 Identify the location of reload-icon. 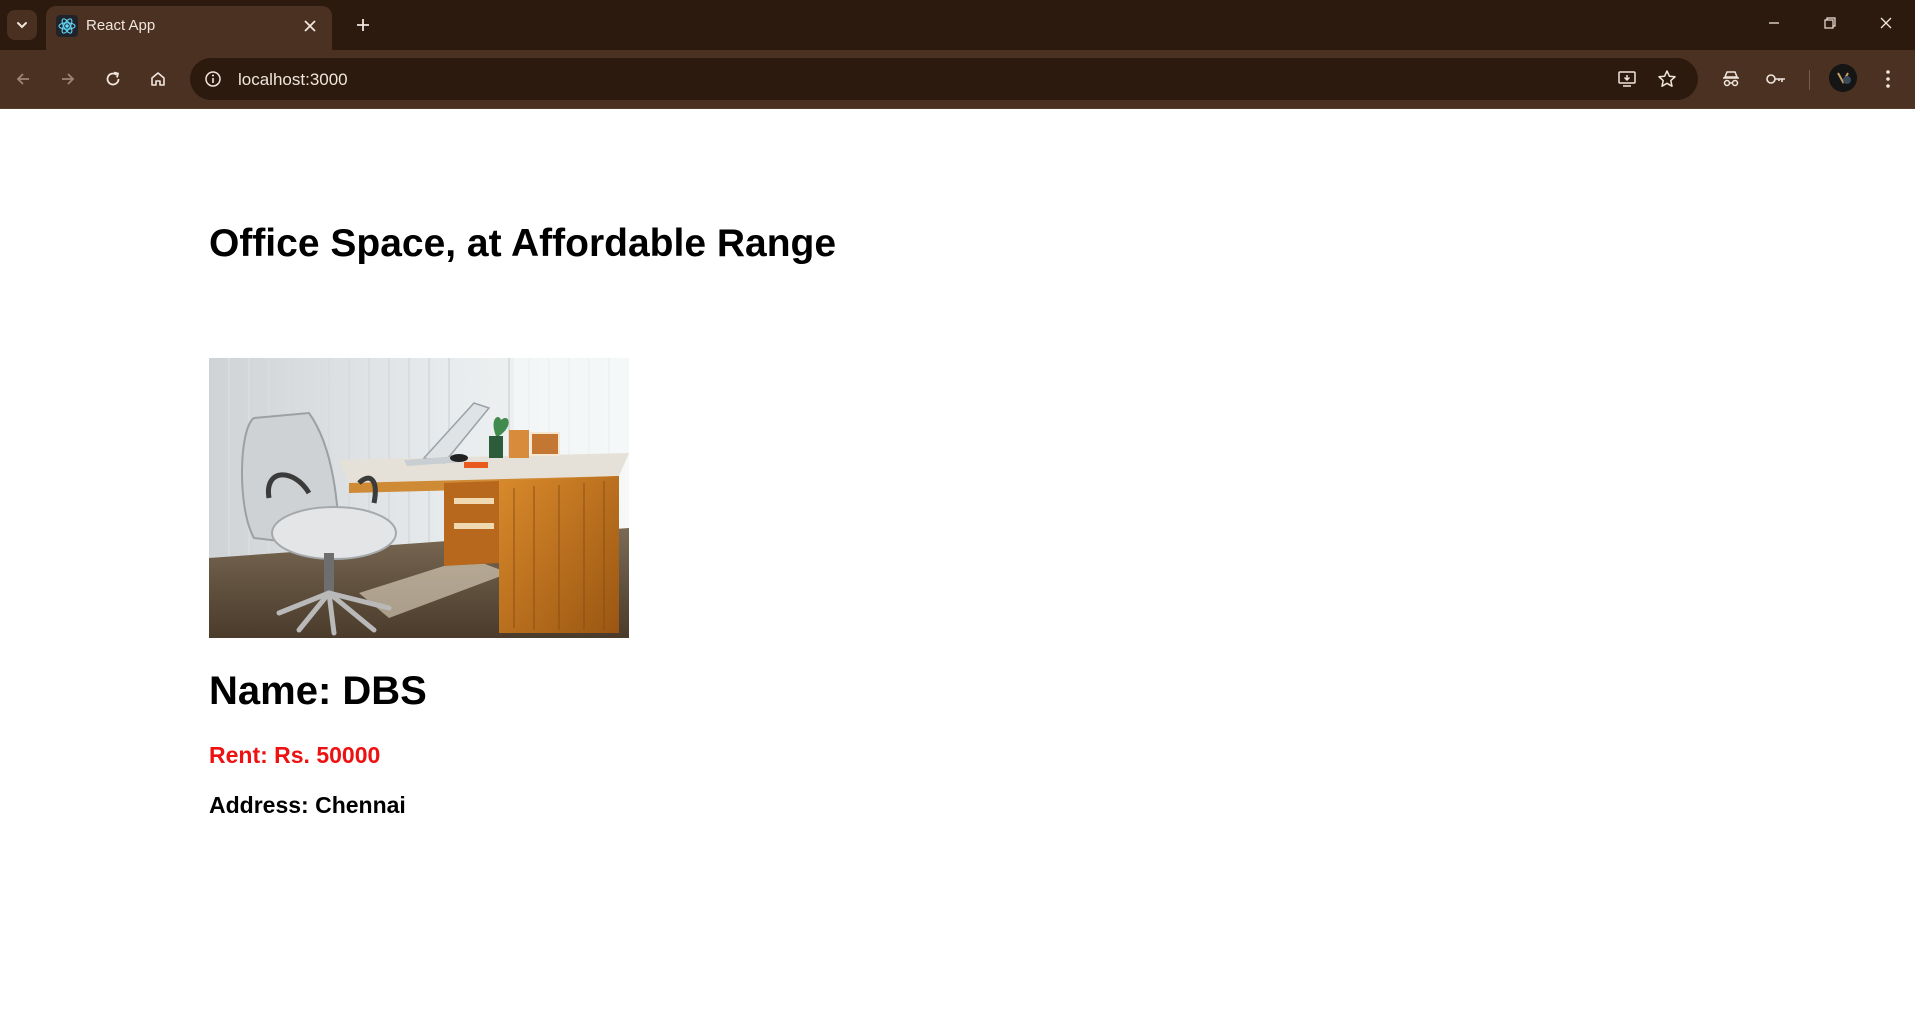
(113, 78).